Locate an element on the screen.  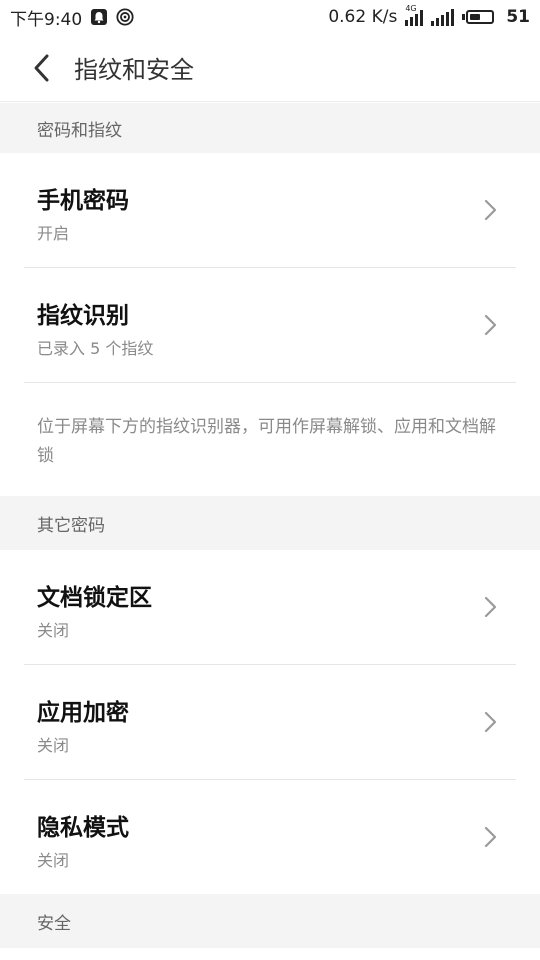
signal-icon is located at coordinates (443, 17).